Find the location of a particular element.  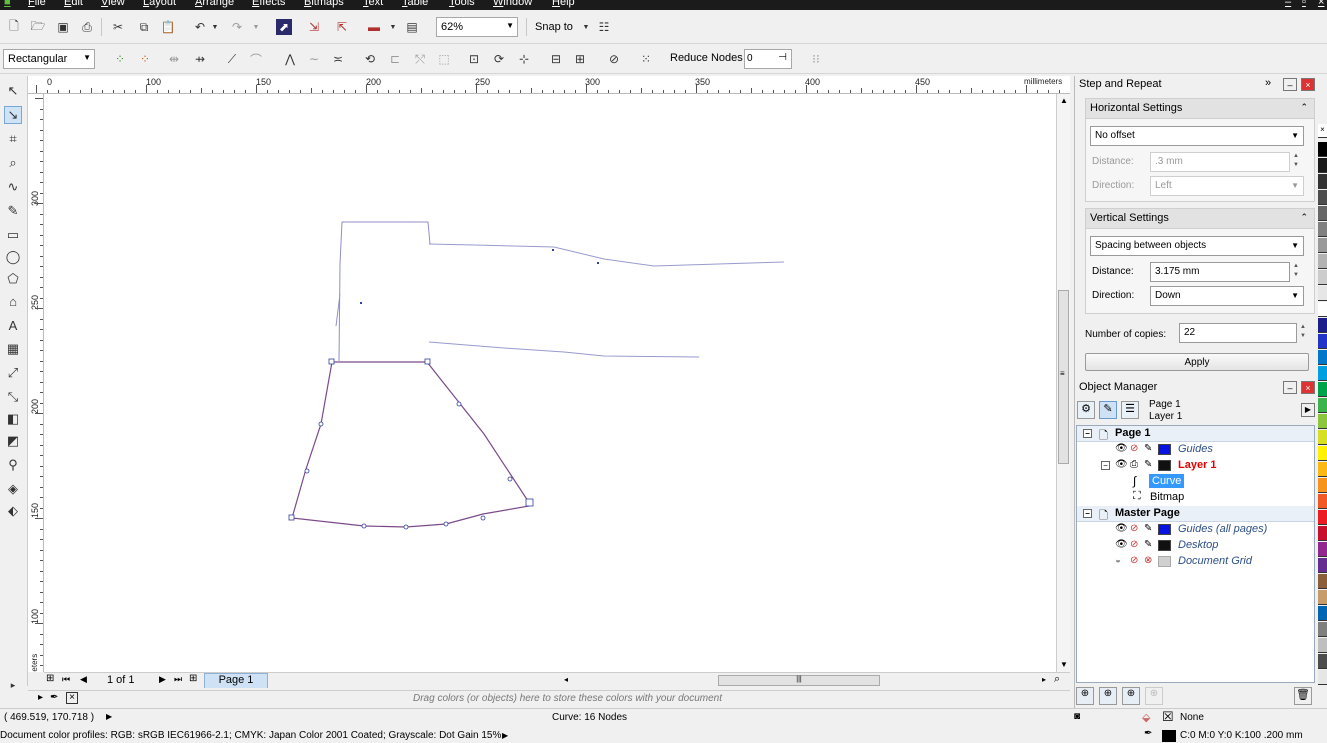

text-tool-icon: A is located at coordinates (13, 325).